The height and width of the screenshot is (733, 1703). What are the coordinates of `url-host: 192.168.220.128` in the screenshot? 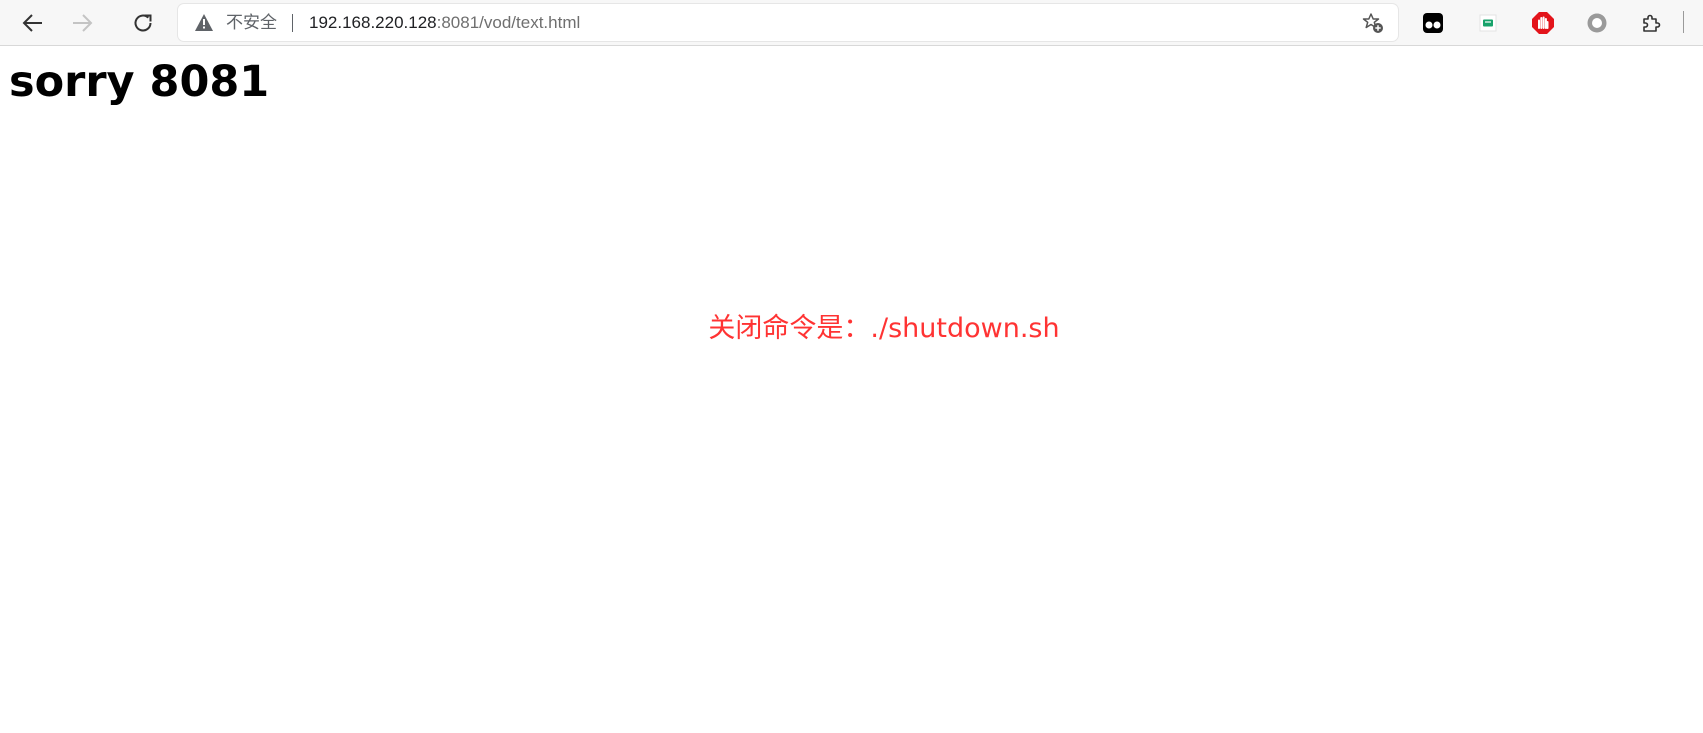 It's located at (373, 22).